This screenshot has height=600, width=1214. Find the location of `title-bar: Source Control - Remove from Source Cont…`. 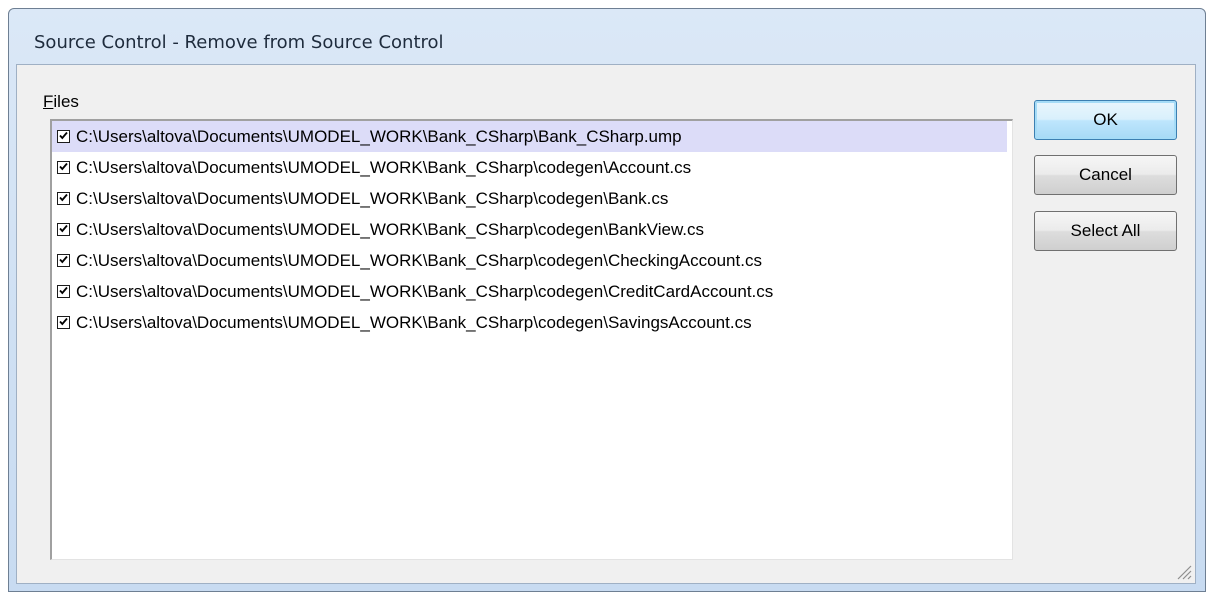

title-bar: Source Control - Remove from Source Cont… is located at coordinates (607, 37).